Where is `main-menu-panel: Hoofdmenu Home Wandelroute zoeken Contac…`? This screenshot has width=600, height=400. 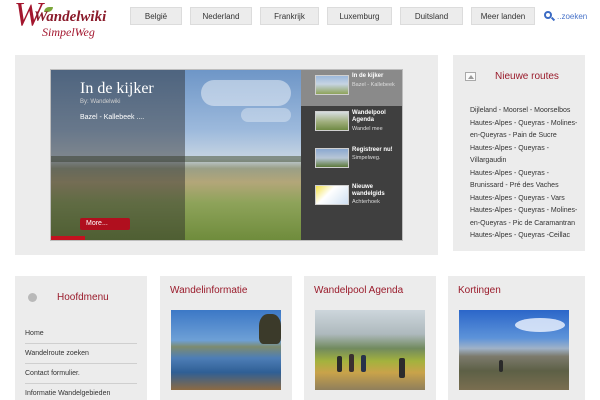
main-menu-panel: Hoofdmenu Home Wandelroute zoeken Contac… is located at coordinates (81, 338).